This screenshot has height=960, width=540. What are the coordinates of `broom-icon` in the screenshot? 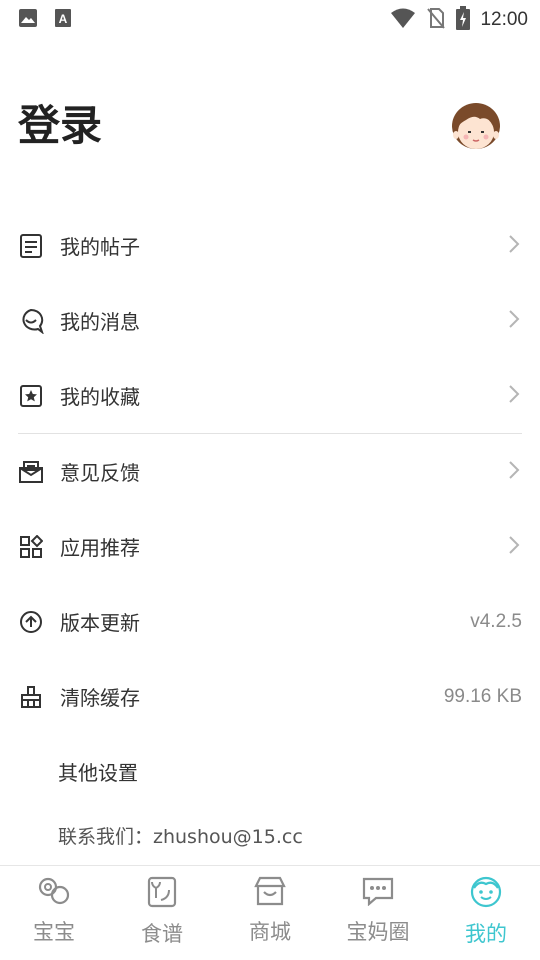 It's located at (31, 697).